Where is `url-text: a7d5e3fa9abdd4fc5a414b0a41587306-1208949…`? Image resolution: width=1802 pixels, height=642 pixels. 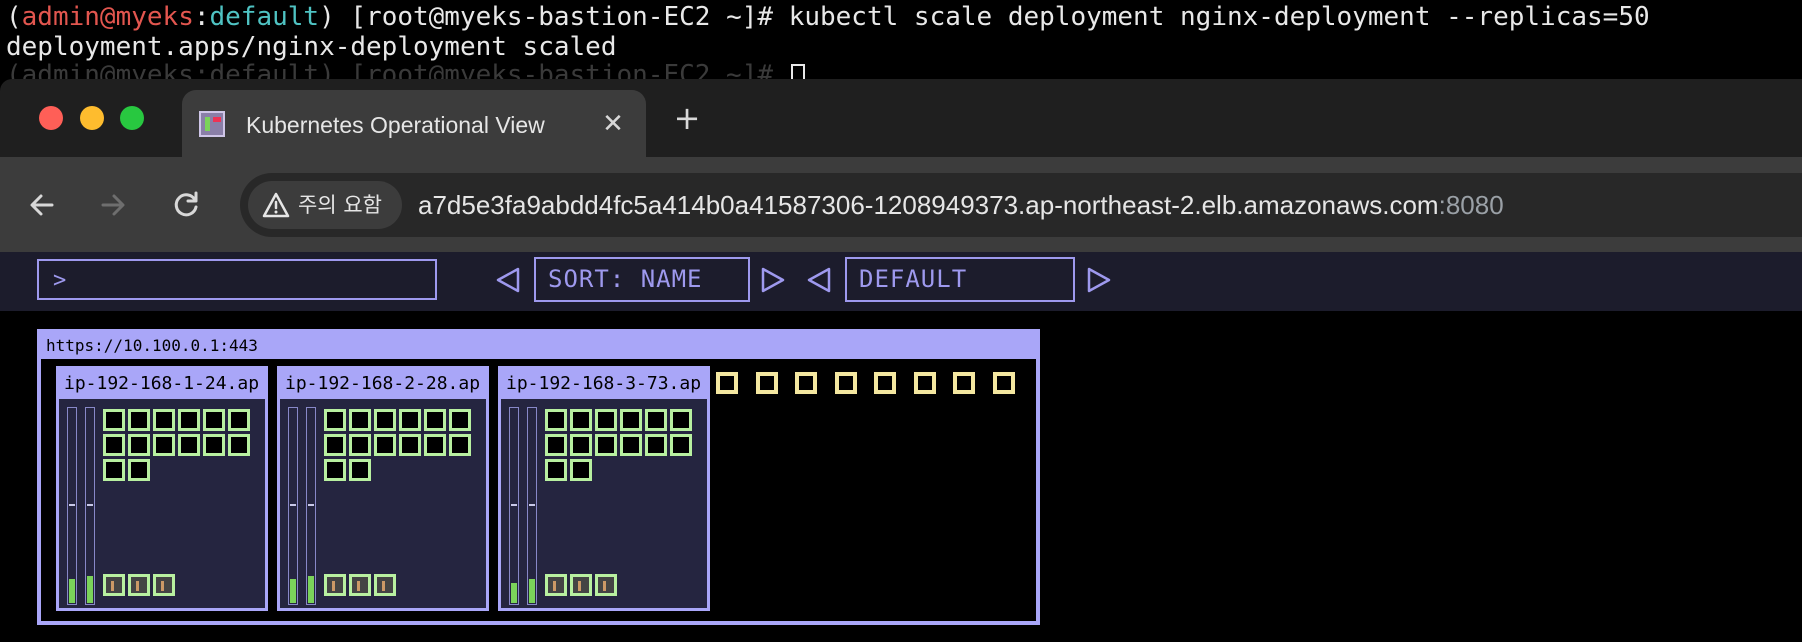 url-text: a7d5e3fa9abdd4fc5a414b0a41587306-1208949… is located at coordinates (961, 205).